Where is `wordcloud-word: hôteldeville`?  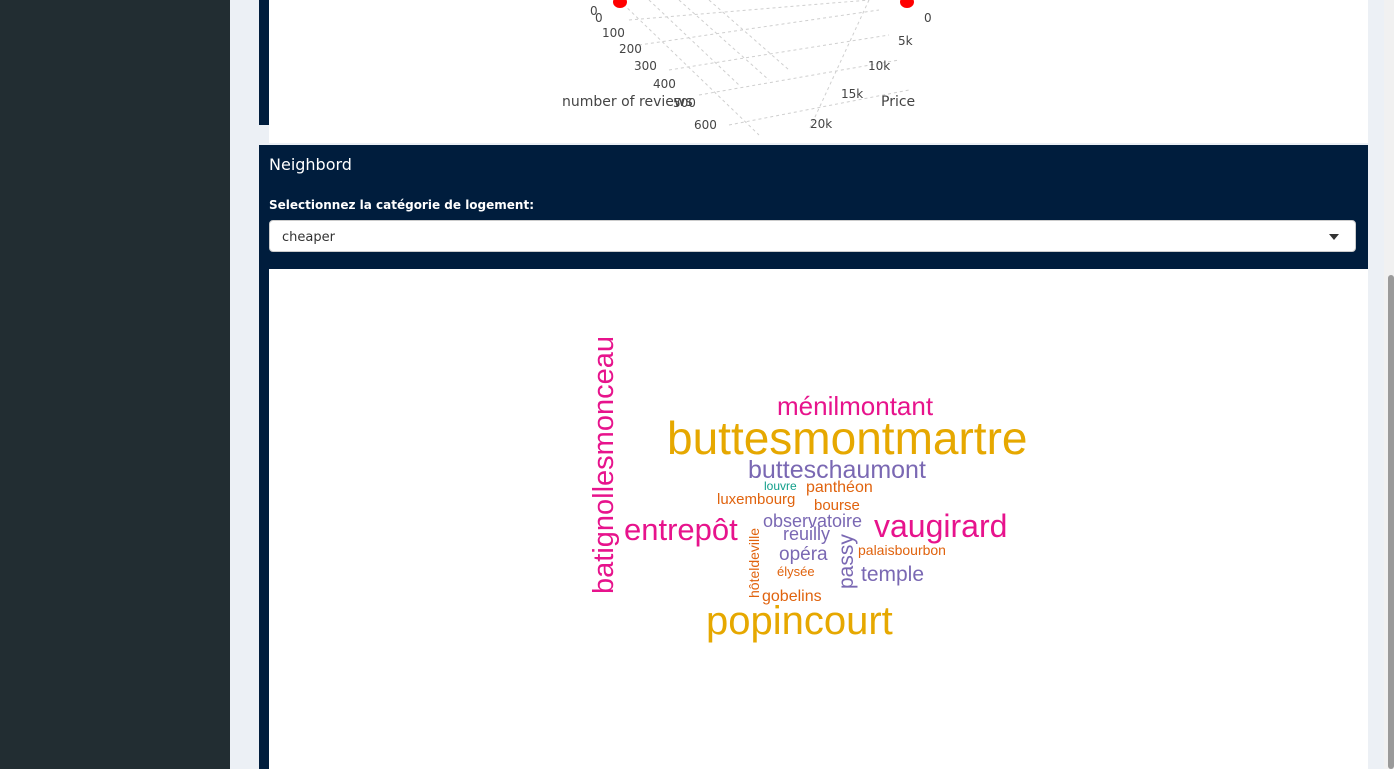 wordcloud-word: hôteldeville is located at coordinates (754, 562).